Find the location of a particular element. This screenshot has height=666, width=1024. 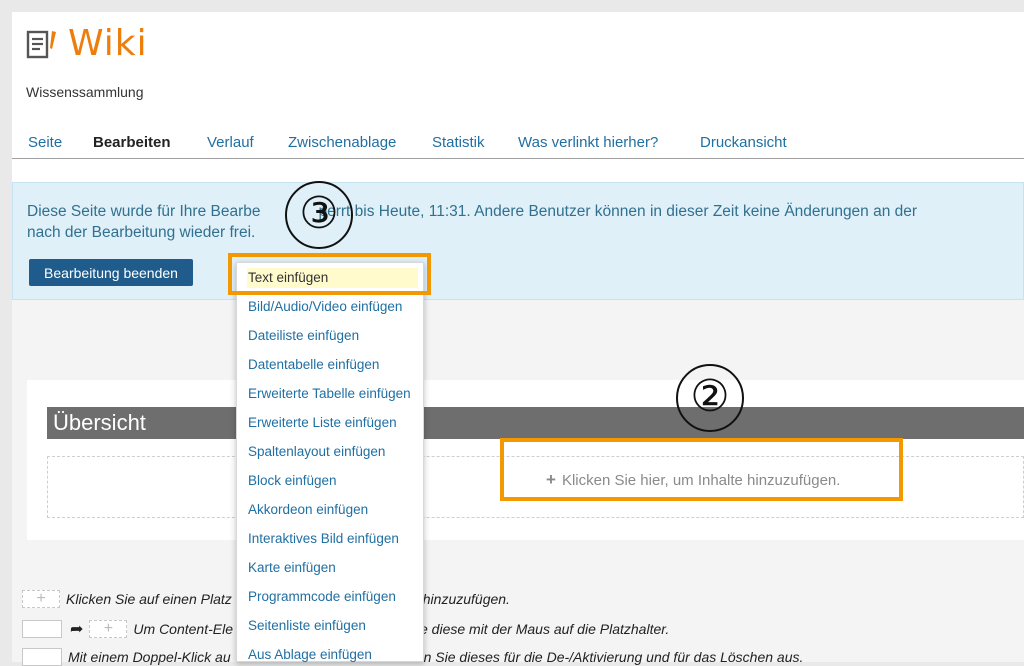

end-editing-button: Bearbeitung beenden is located at coordinates (111, 272).